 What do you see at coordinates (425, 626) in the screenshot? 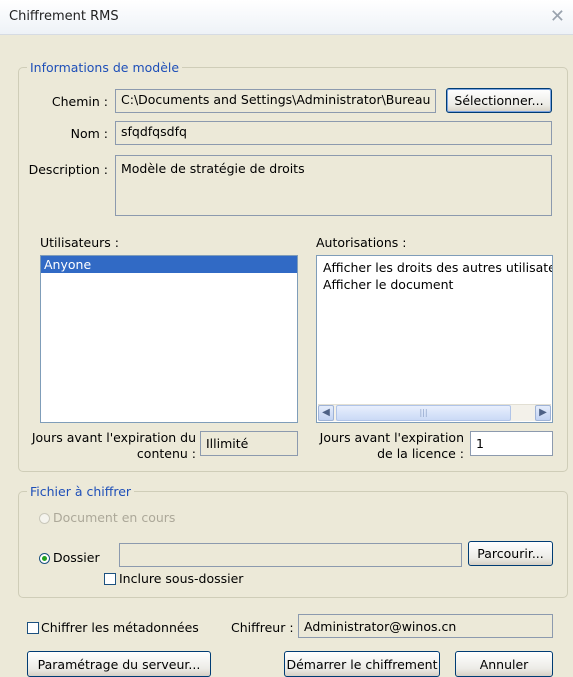
I see `encryptor-field: Administrator@winos.cn` at bounding box center [425, 626].